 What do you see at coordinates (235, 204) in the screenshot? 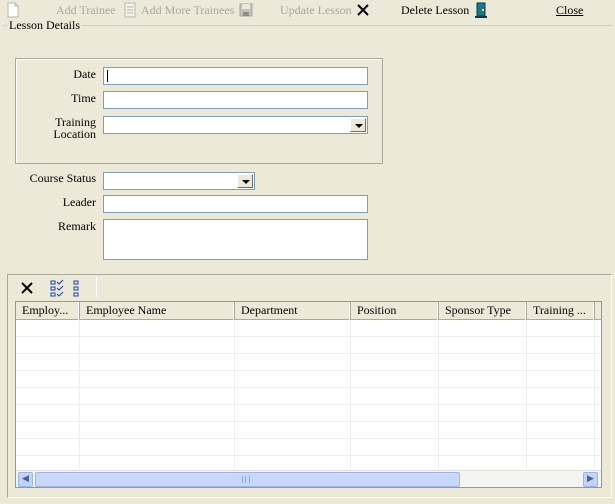
I see `leader-field` at bounding box center [235, 204].